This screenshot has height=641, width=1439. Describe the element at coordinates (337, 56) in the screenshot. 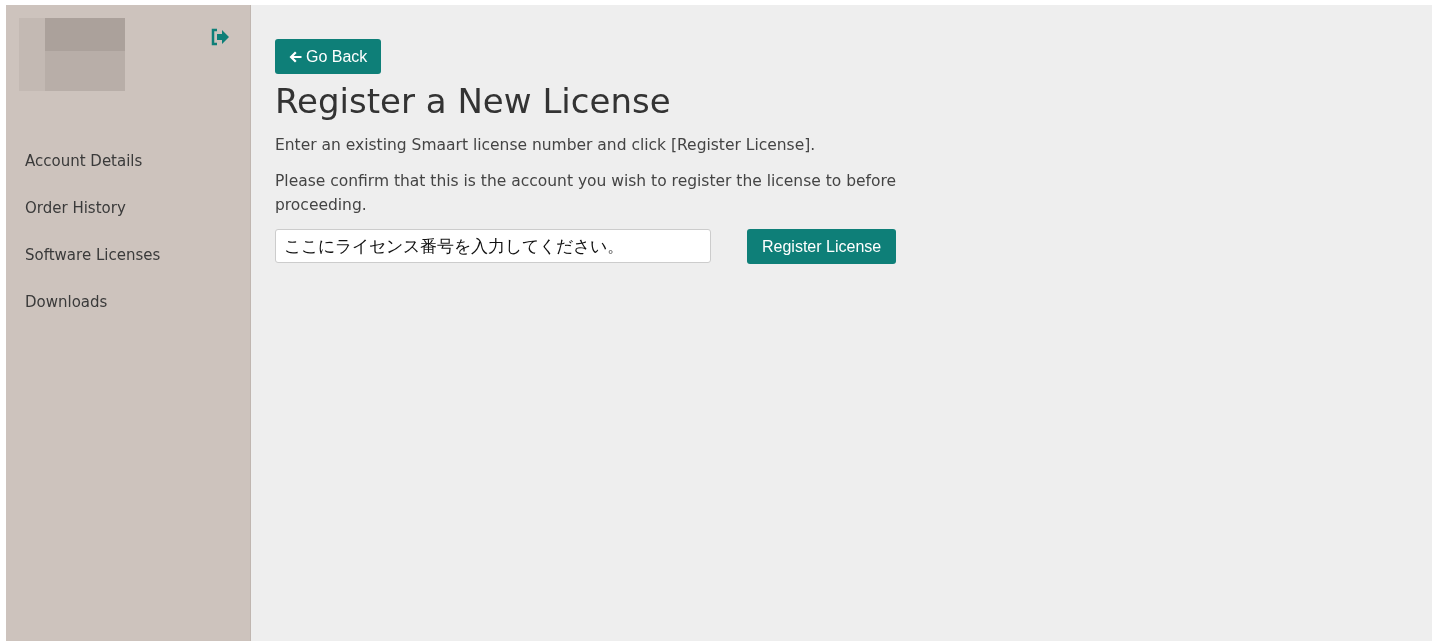

I see `button-label: Go Back` at that location.